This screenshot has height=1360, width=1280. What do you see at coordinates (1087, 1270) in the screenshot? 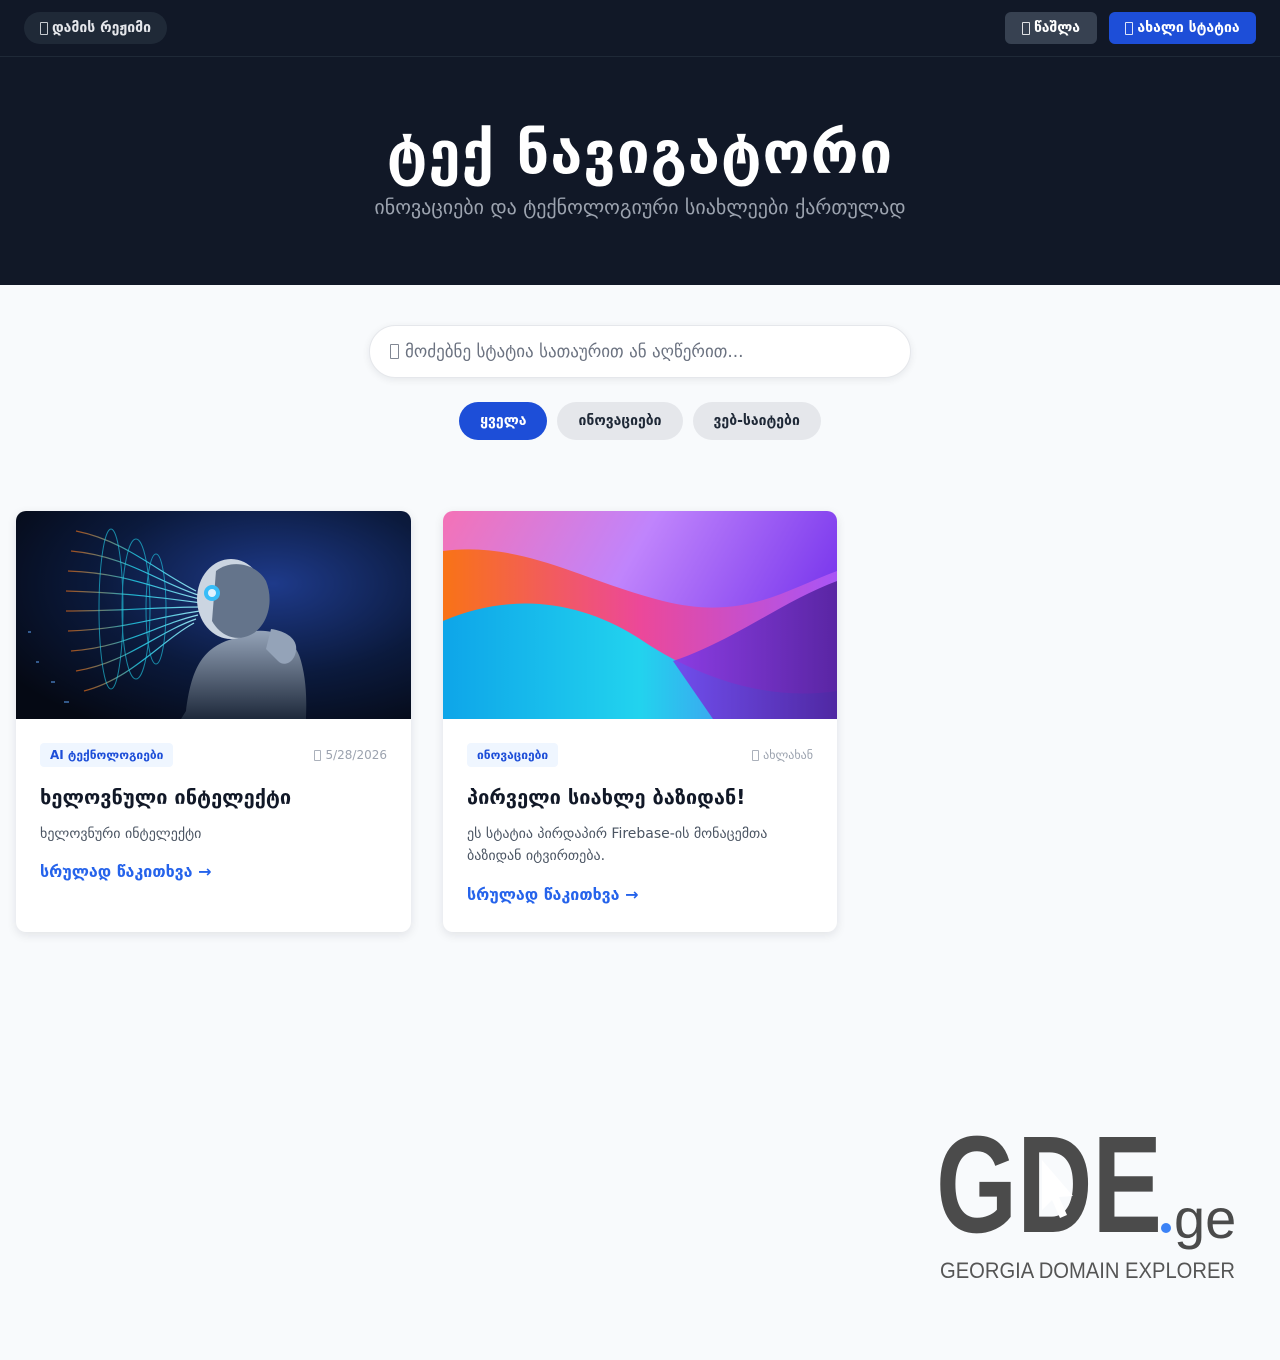
I see `svg-text: GEORGIA DOMAIN EXPLORER` at bounding box center [1087, 1270].